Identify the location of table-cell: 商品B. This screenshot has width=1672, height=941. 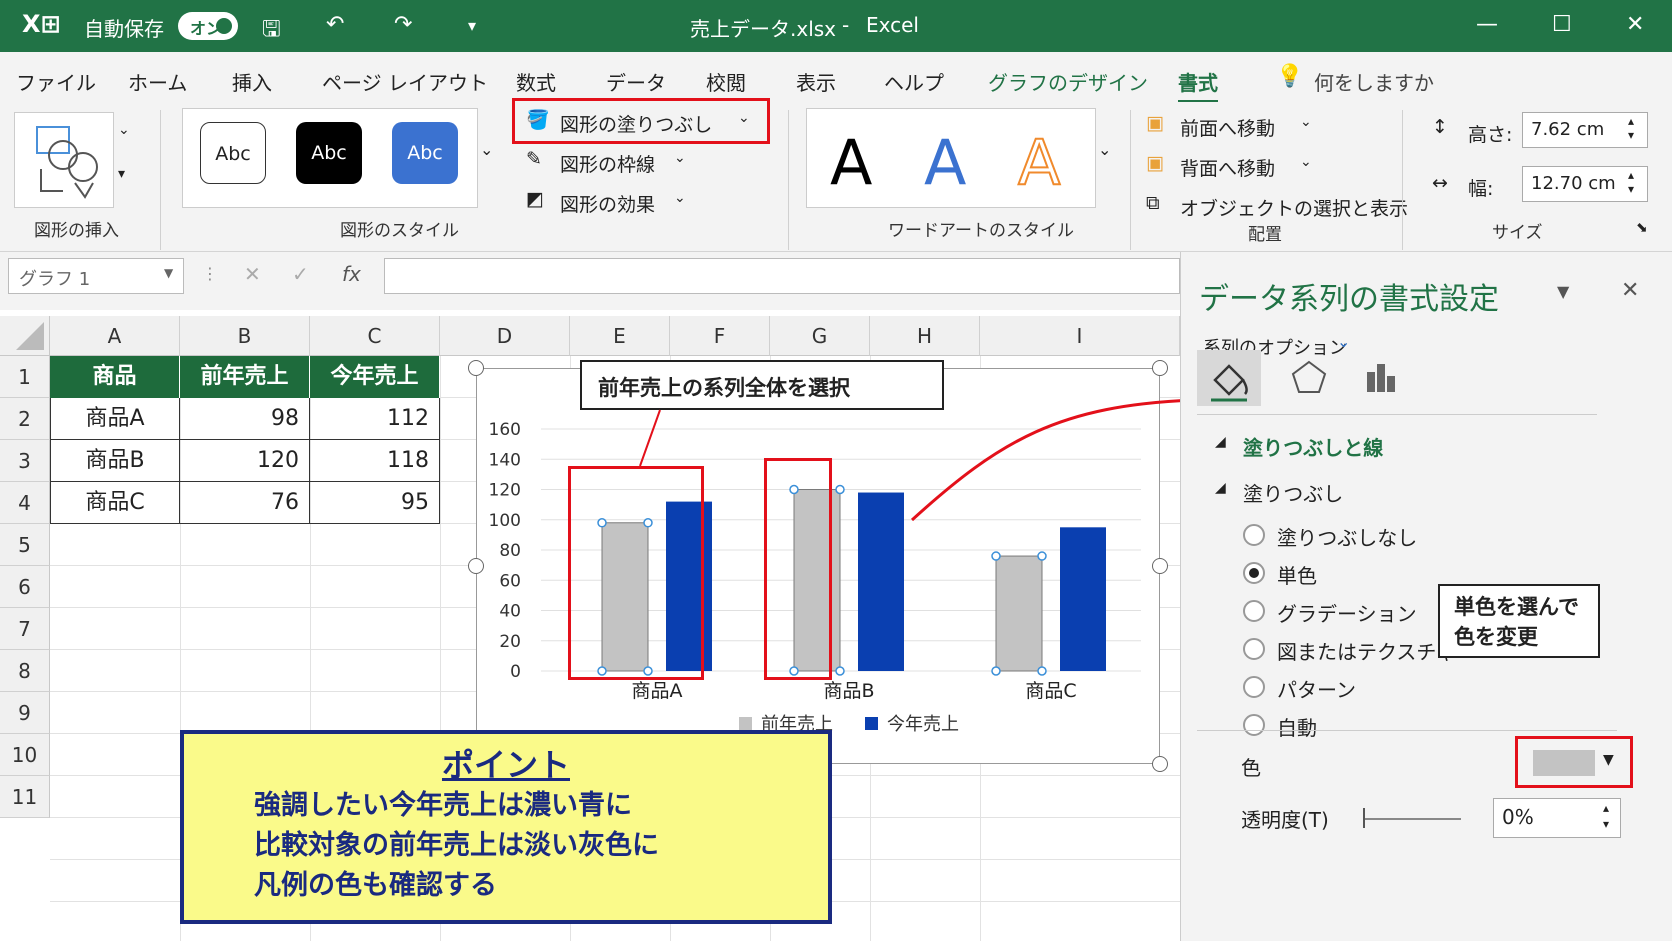
(115, 461).